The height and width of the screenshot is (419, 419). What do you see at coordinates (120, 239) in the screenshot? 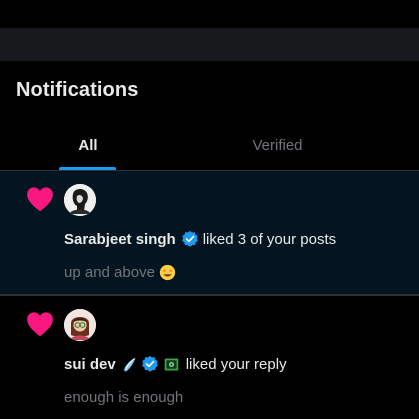
I see `user-name: Sarabjeet singh` at bounding box center [120, 239].